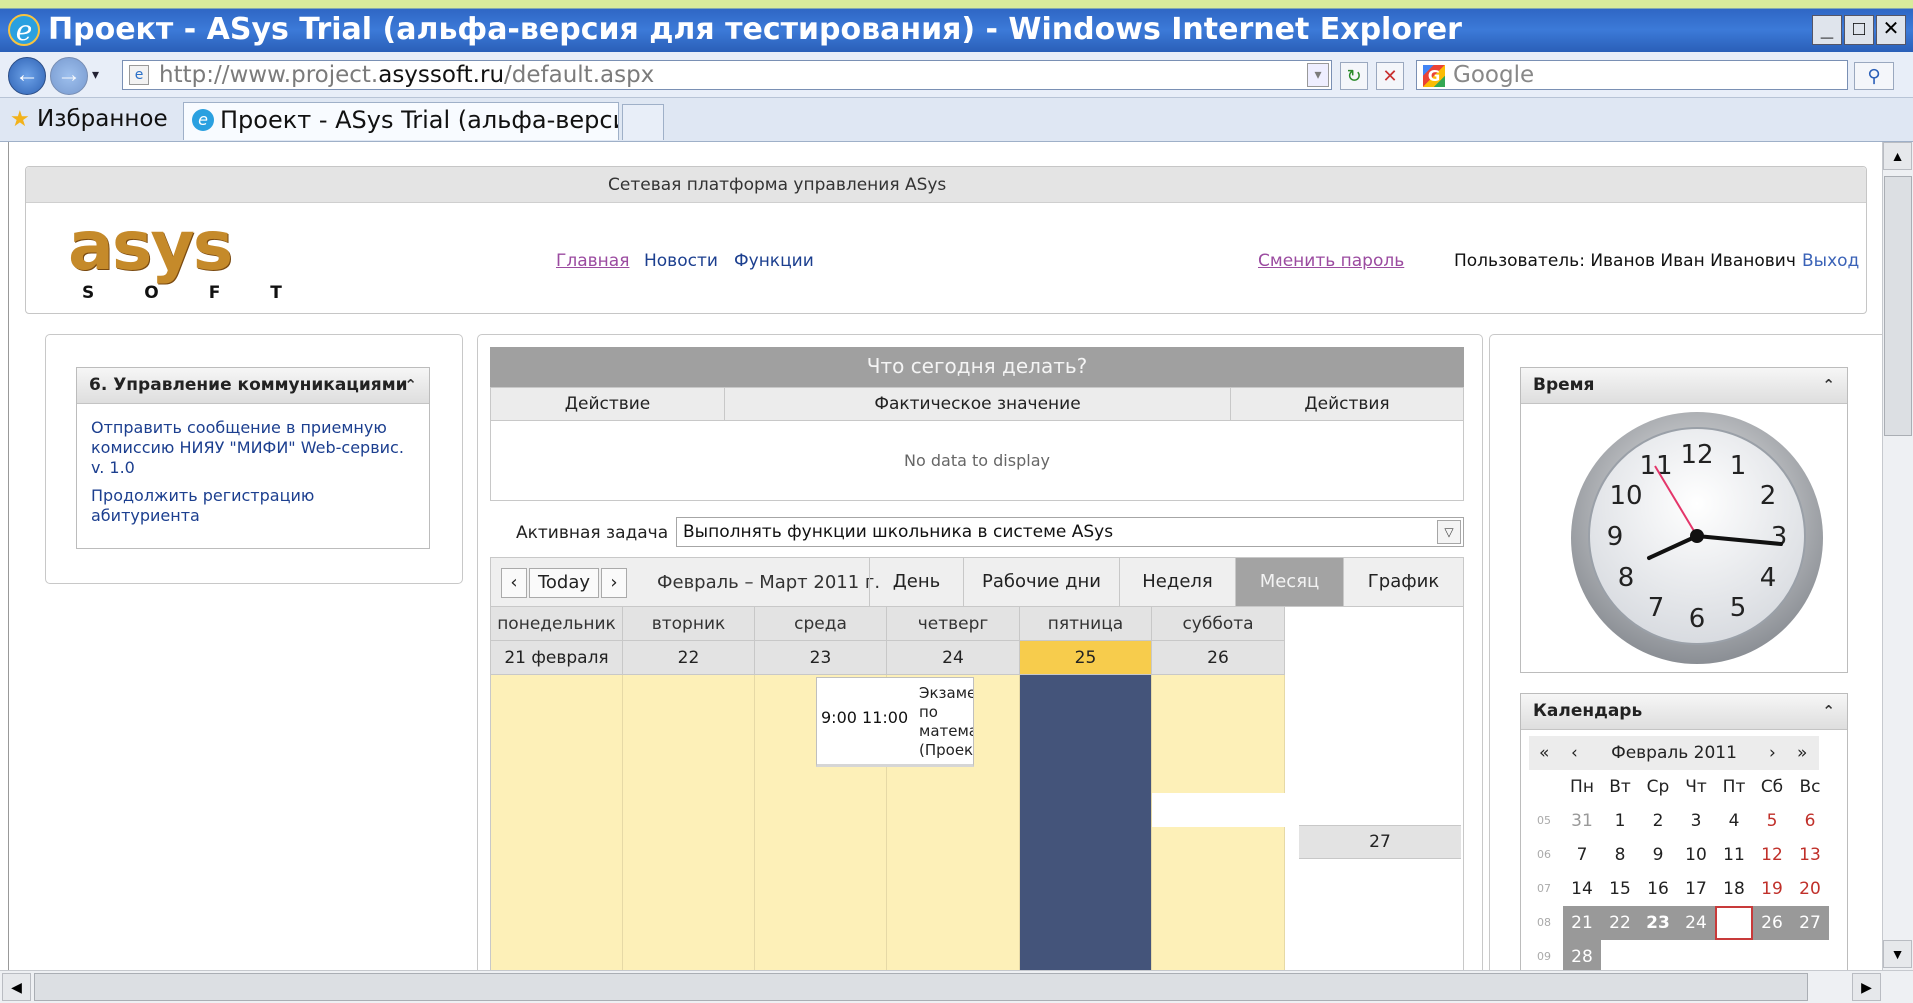 This screenshot has width=1913, height=1003. Describe the element at coordinates (1354, 76) in the screenshot. I see `refresh-icon: ↻` at that location.